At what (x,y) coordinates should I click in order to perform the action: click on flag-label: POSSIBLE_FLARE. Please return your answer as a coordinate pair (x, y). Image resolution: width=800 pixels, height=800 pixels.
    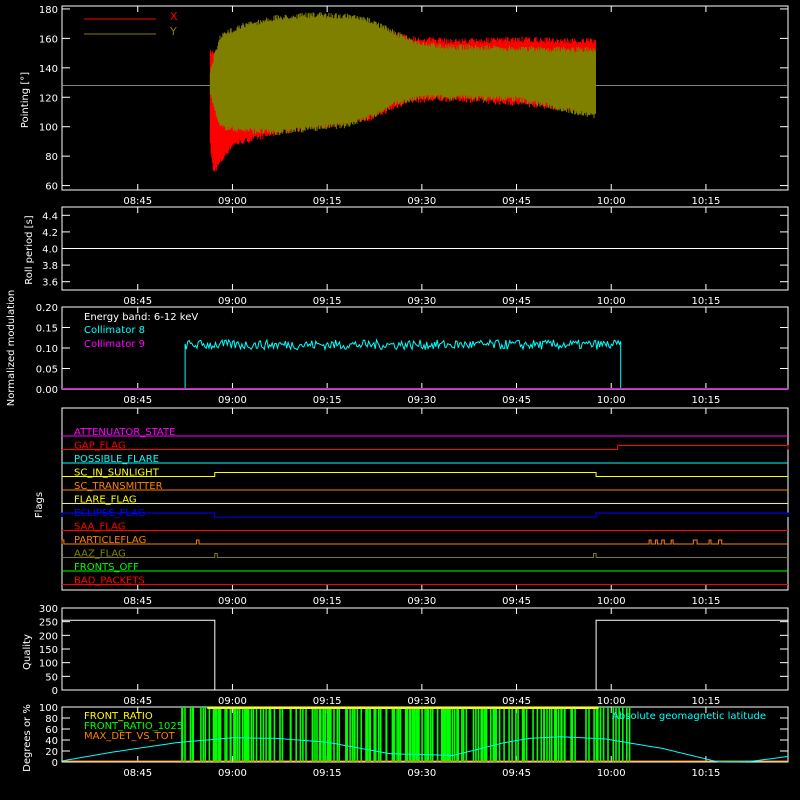
    Looking at the image, I should click on (116, 459).